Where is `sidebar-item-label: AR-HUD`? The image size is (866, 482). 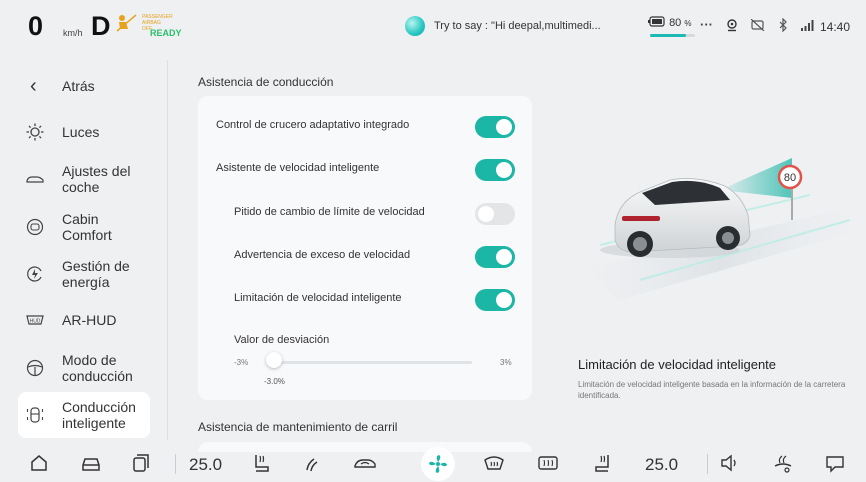
sidebar-item-label: AR-HUD is located at coordinates (89, 320).